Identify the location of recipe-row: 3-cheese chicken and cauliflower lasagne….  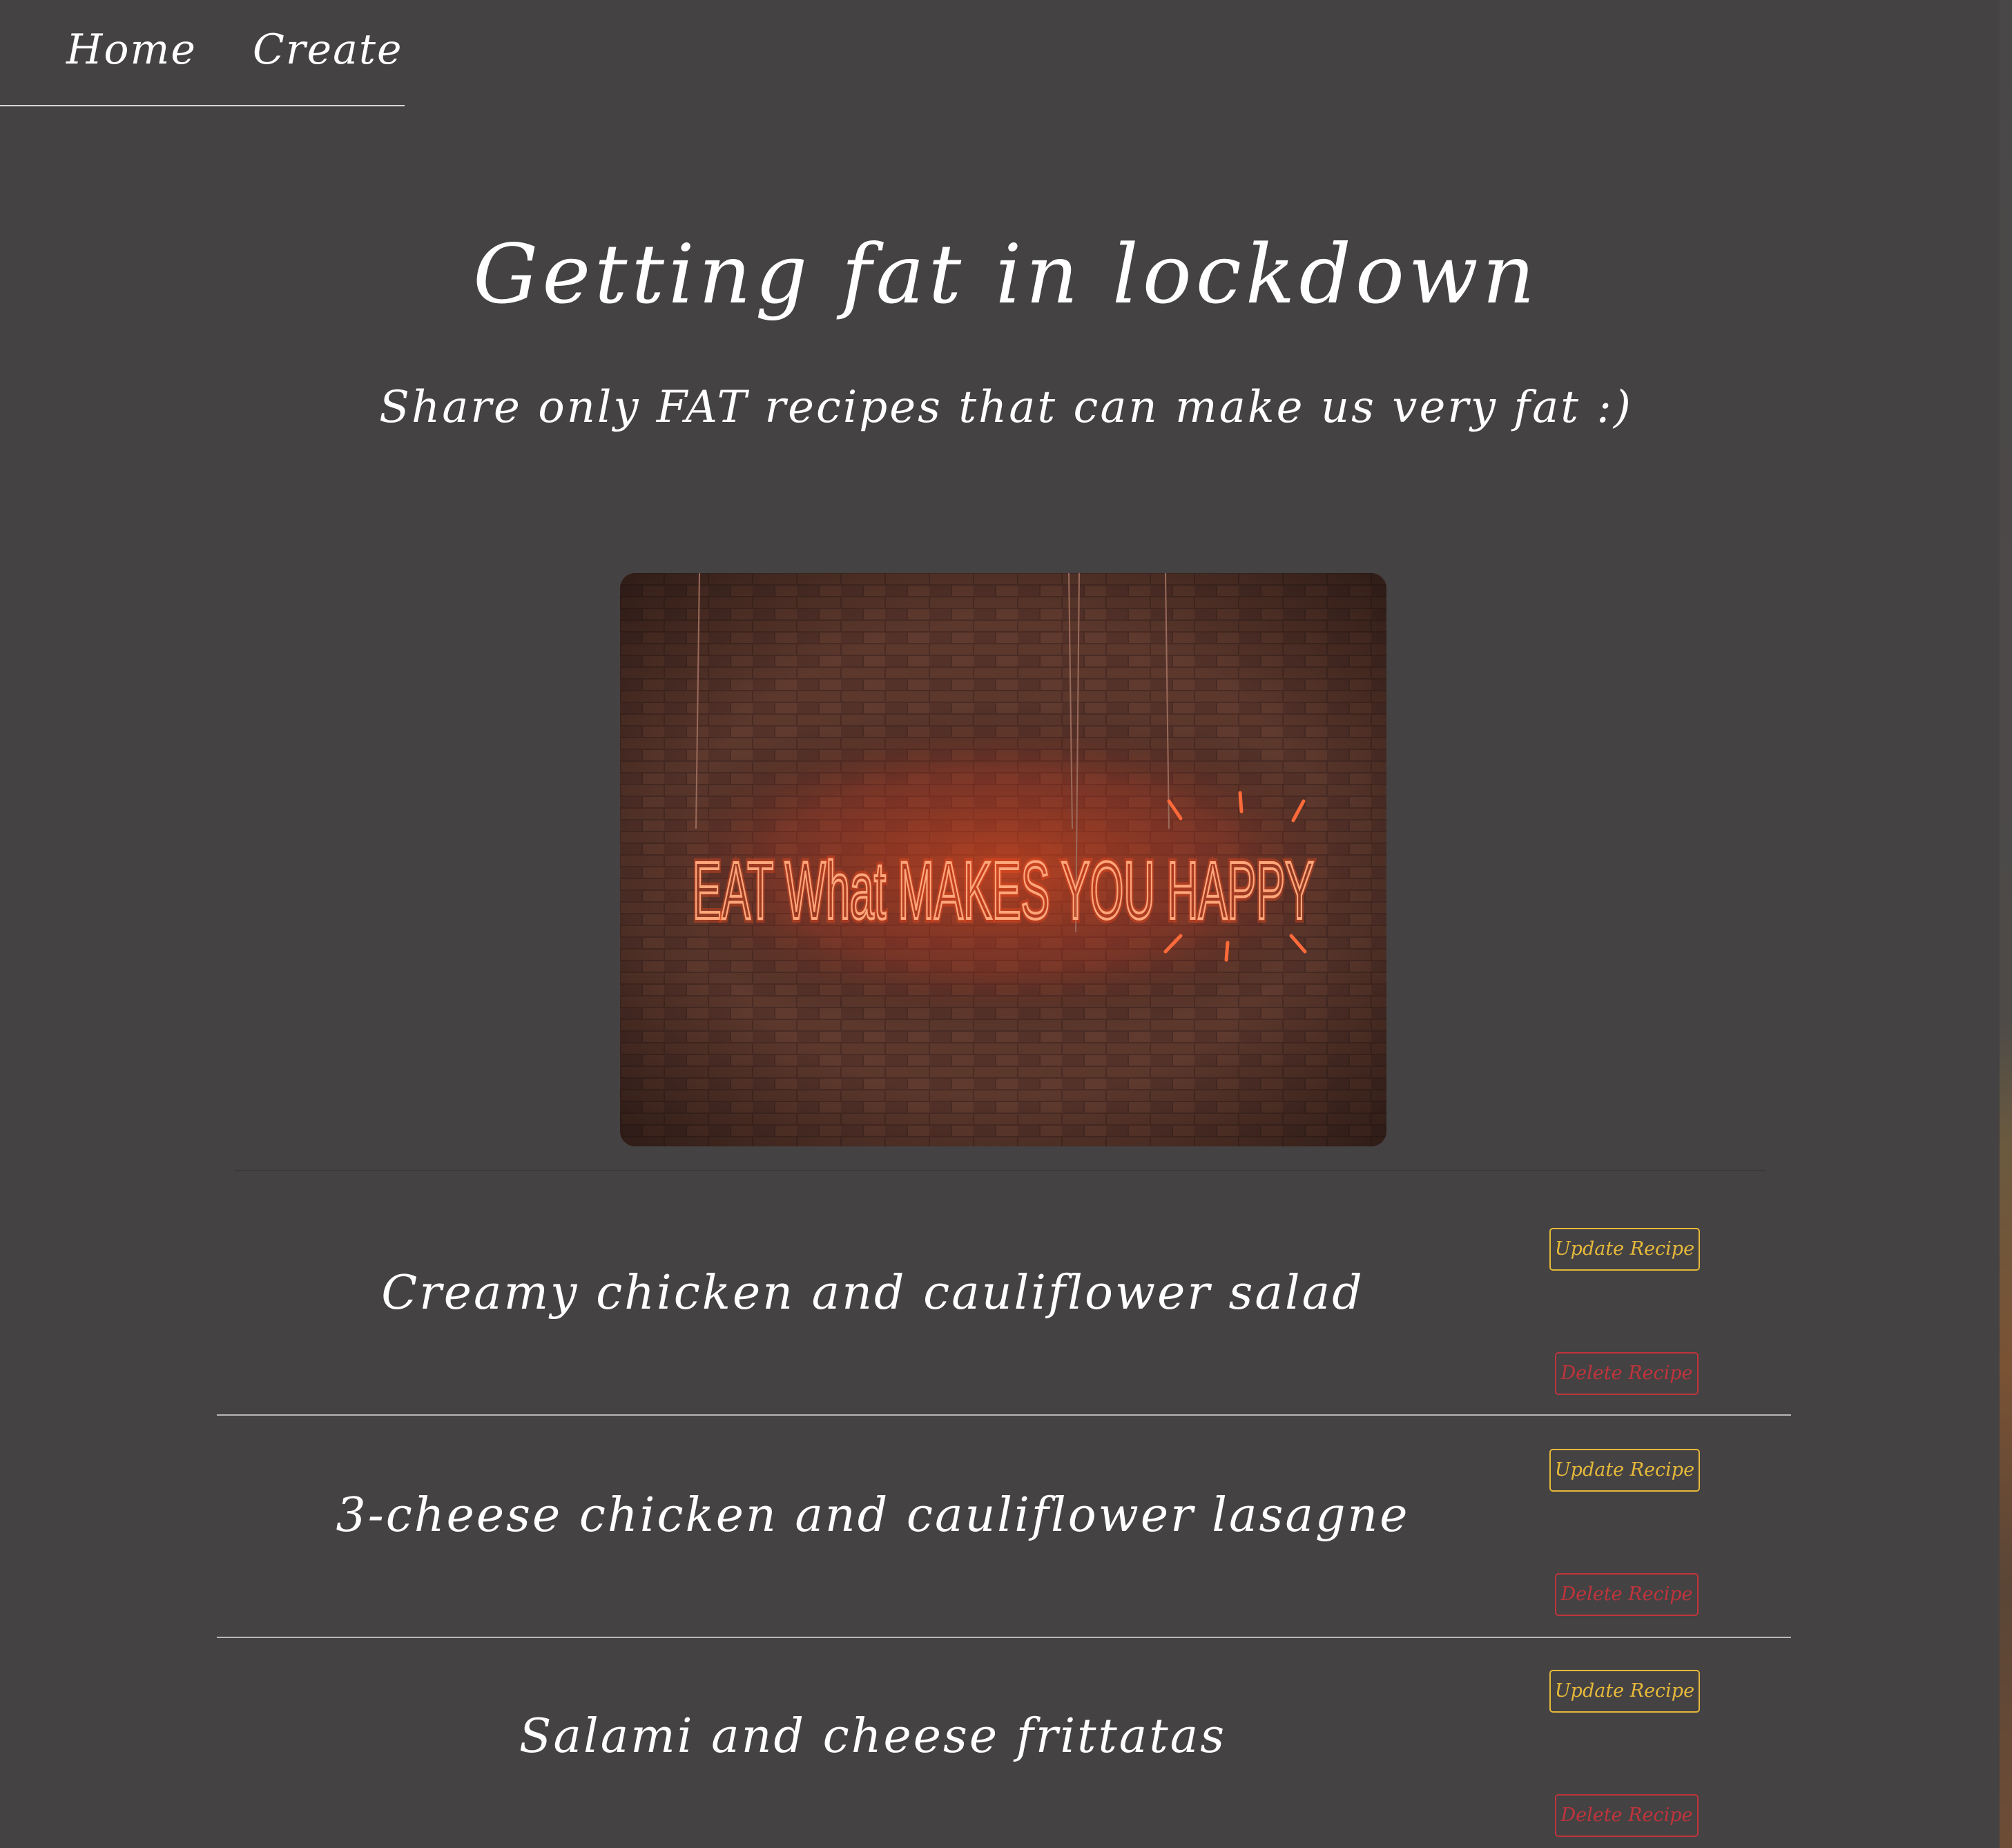
(1004, 1527).